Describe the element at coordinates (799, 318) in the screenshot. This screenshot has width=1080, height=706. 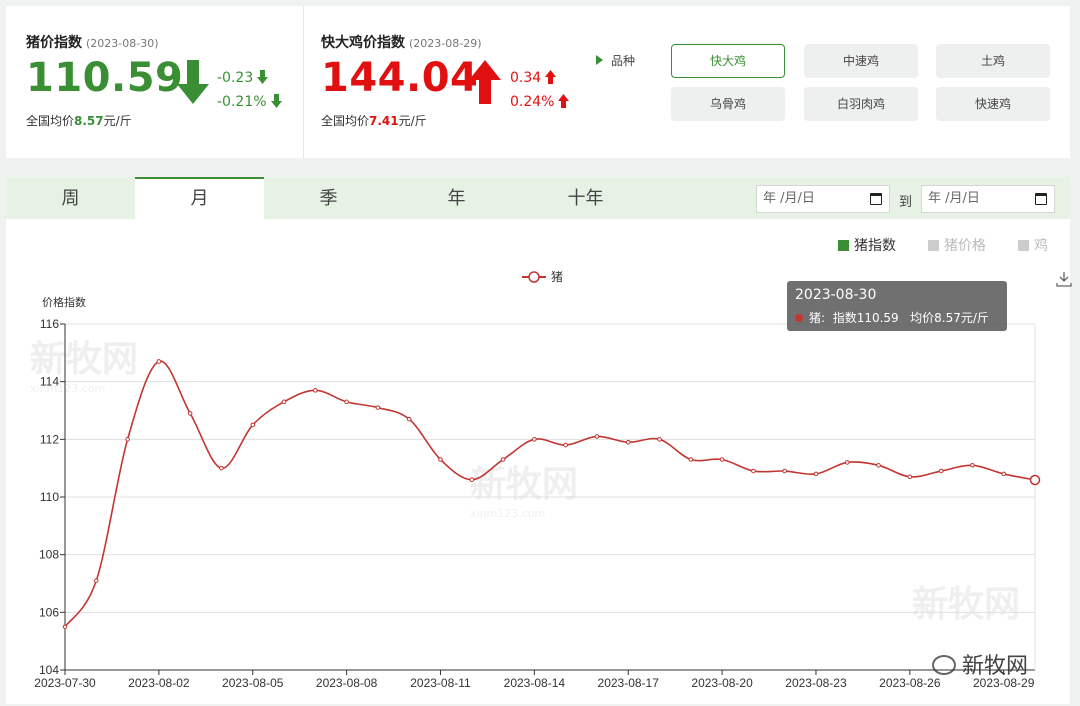
I see `series-dot-icon` at that location.